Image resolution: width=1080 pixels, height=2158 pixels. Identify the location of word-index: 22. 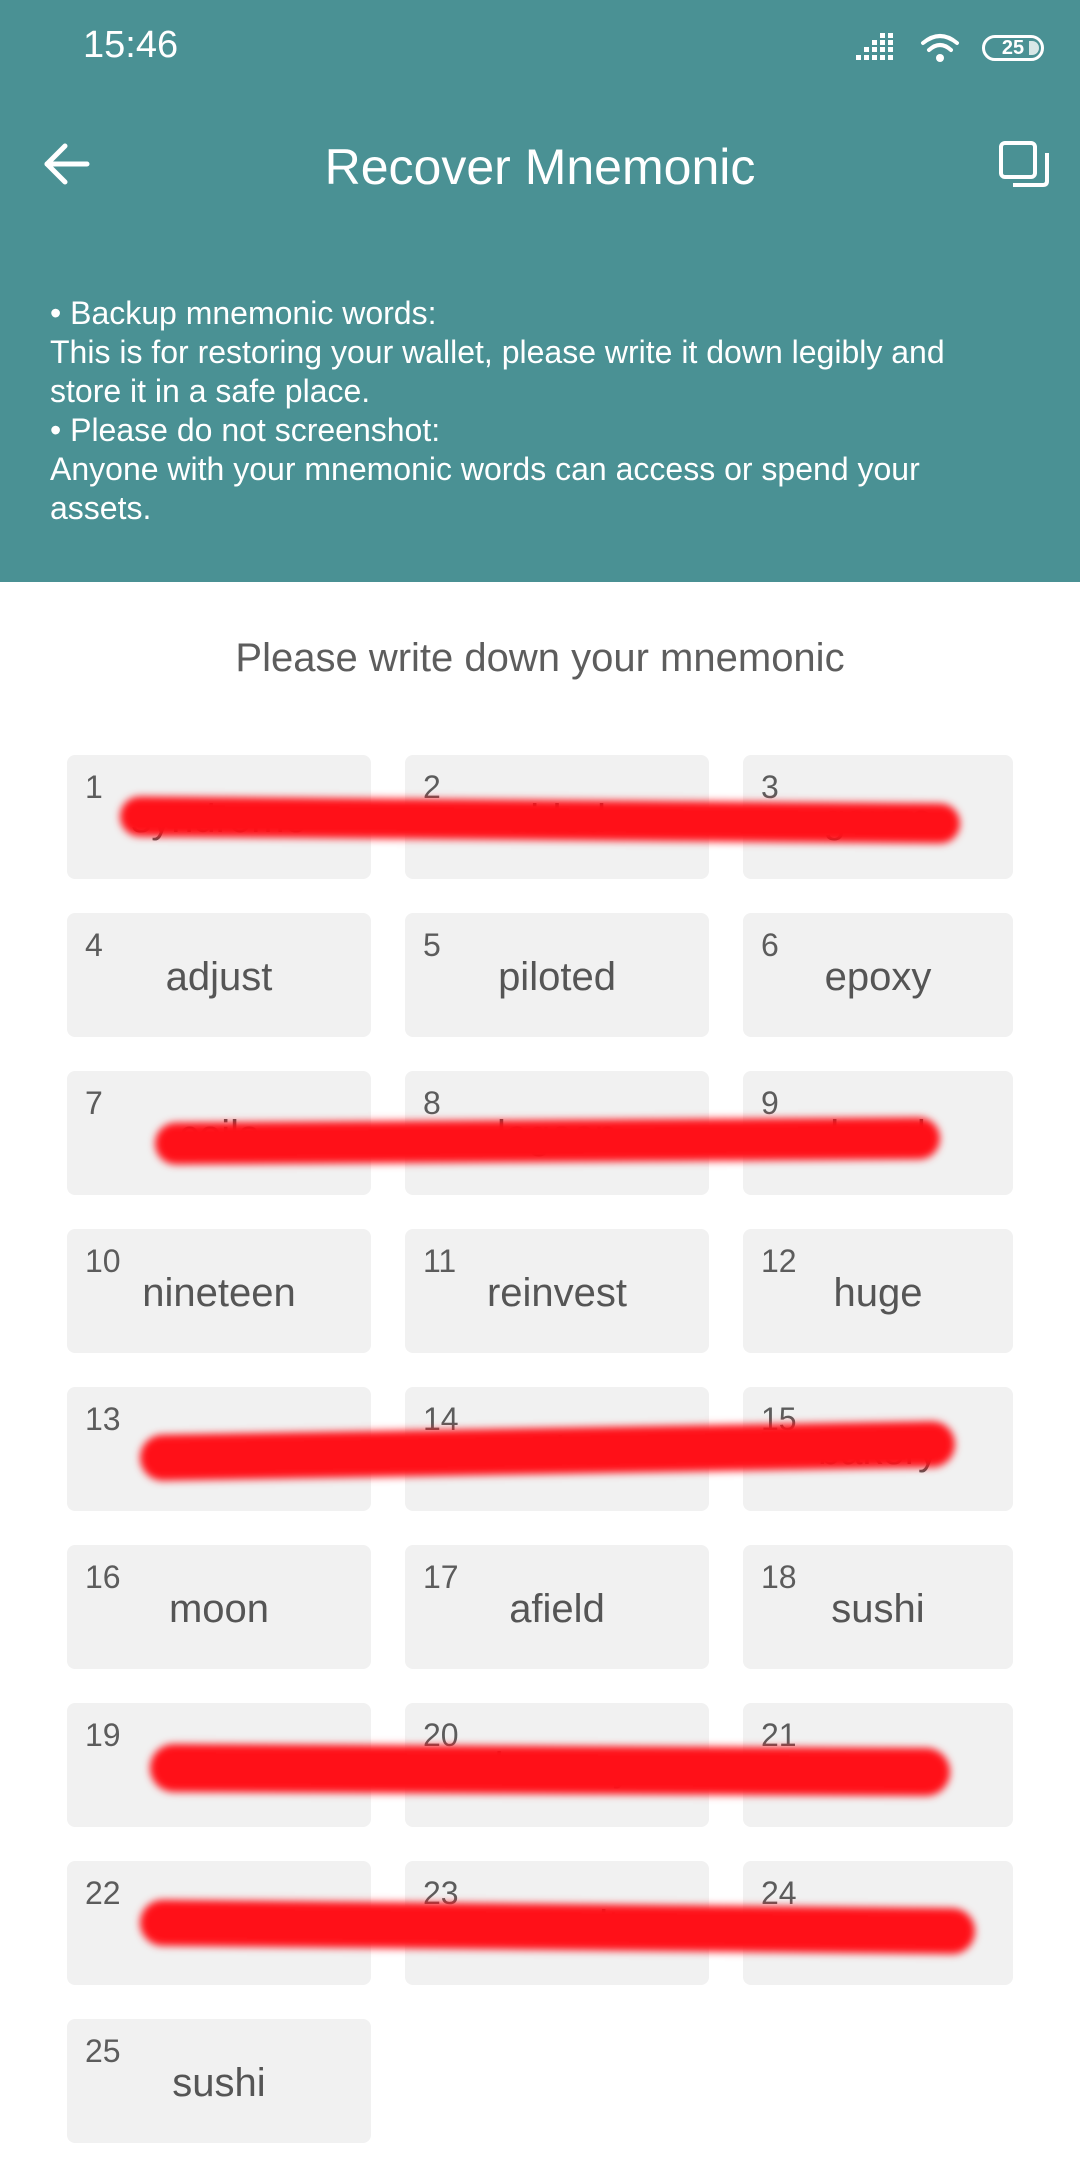
(103, 1893).